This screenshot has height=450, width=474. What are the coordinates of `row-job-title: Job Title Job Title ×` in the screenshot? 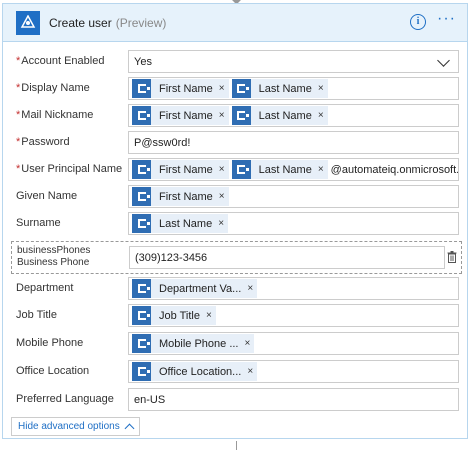 It's located at (235, 316).